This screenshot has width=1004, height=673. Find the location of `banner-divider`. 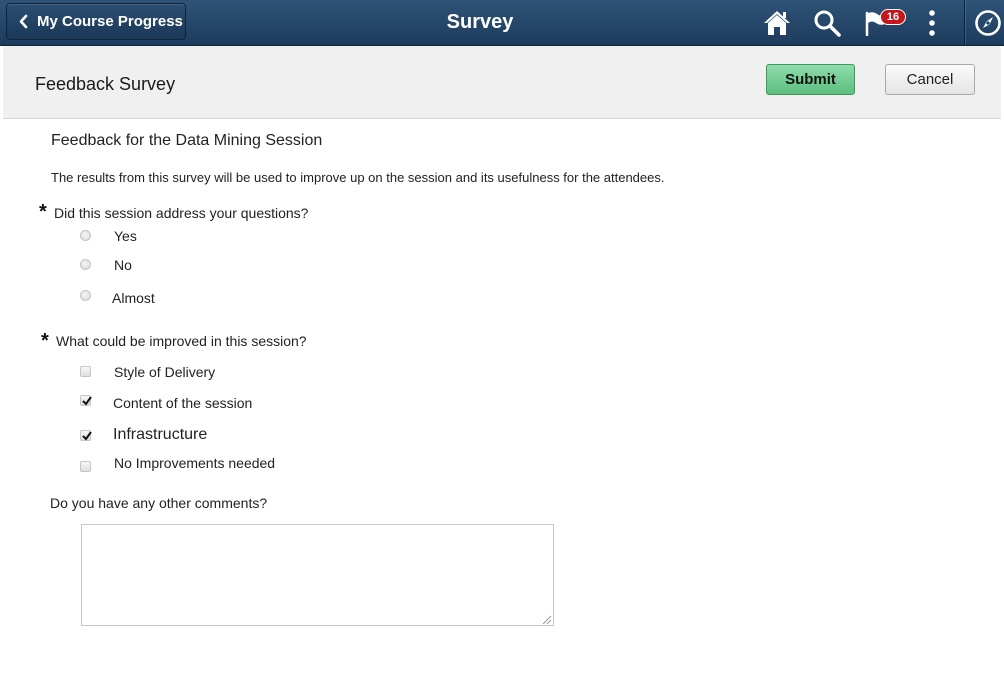

banner-divider is located at coordinates (964, 22).